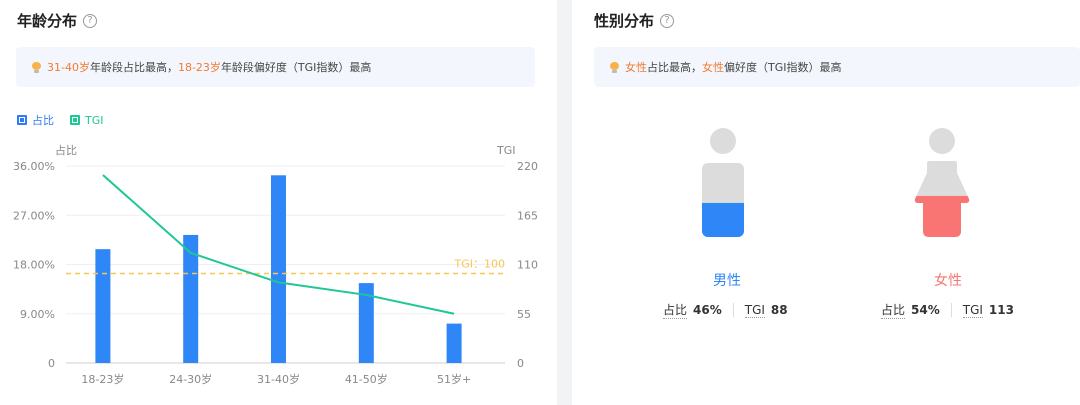 The width and height of the screenshot is (1080, 405). Describe the element at coordinates (190, 379) in the screenshot. I see `x-axis-tick: 24-30岁` at that location.